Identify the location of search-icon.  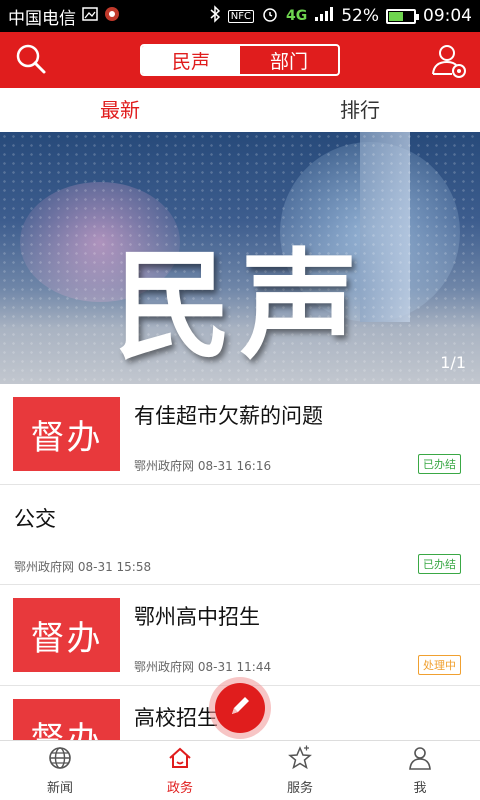
(31, 59).